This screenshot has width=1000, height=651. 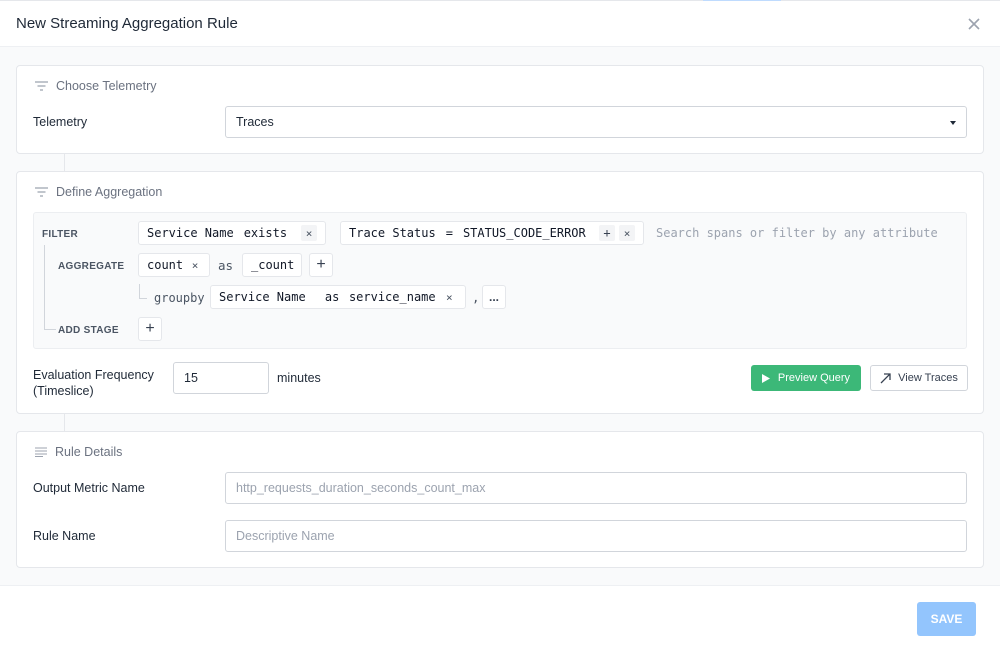 What do you see at coordinates (953, 123) in the screenshot?
I see `caret-down-icon` at bounding box center [953, 123].